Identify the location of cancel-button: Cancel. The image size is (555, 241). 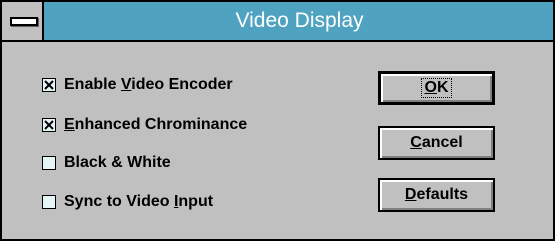
(436, 143).